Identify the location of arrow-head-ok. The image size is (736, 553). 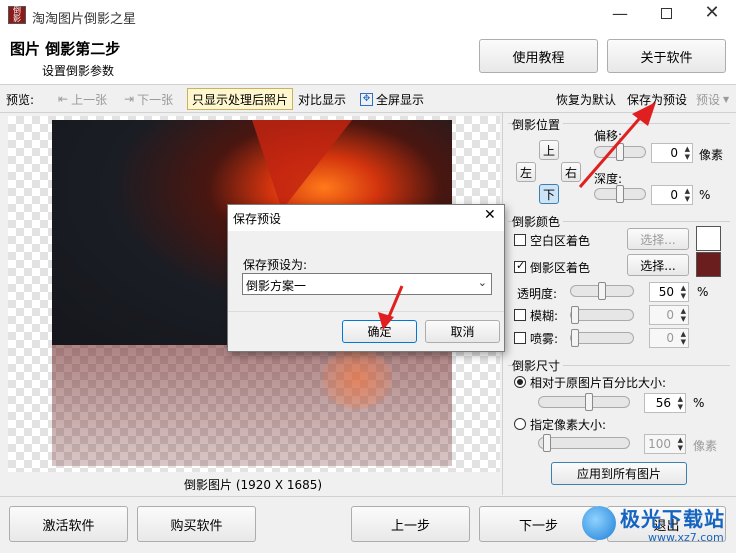
(386, 321).